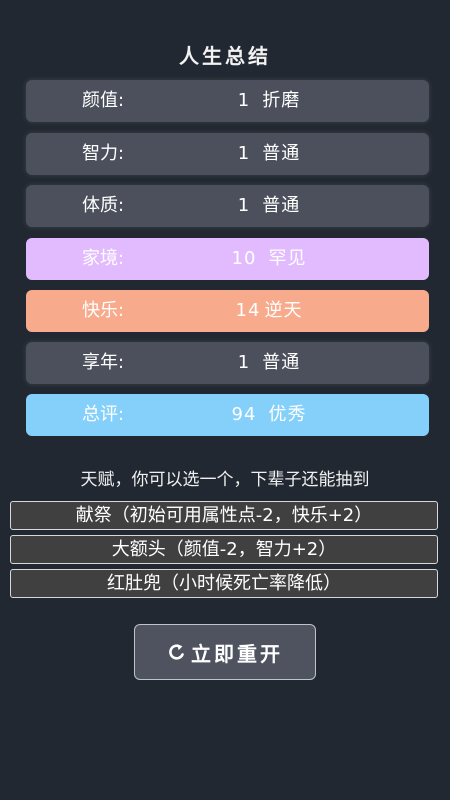 Image resolution: width=450 pixels, height=800 pixels. I want to click on stat-row-happiness: 快乐: 14 逆天, so click(227, 311).